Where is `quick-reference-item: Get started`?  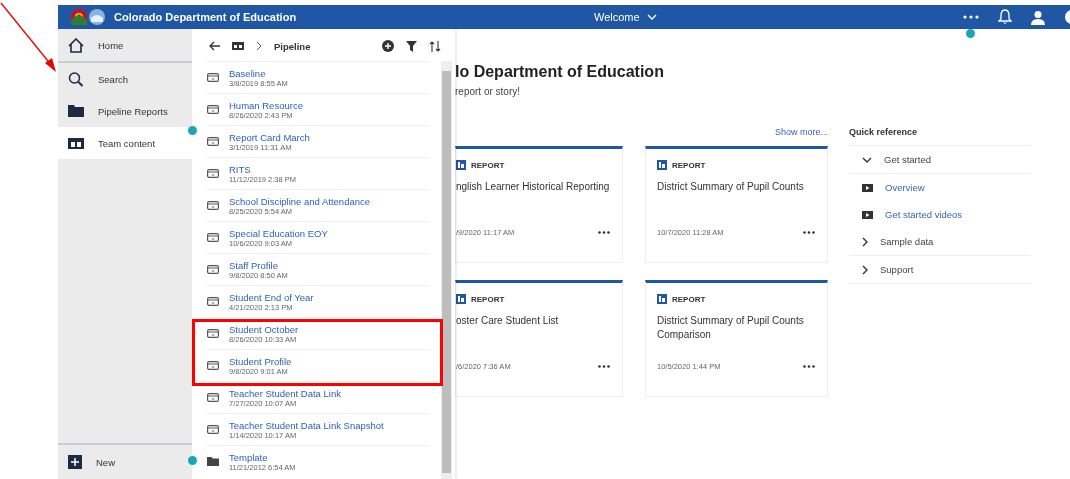 quick-reference-item: Get started is located at coordinates (940, 160).